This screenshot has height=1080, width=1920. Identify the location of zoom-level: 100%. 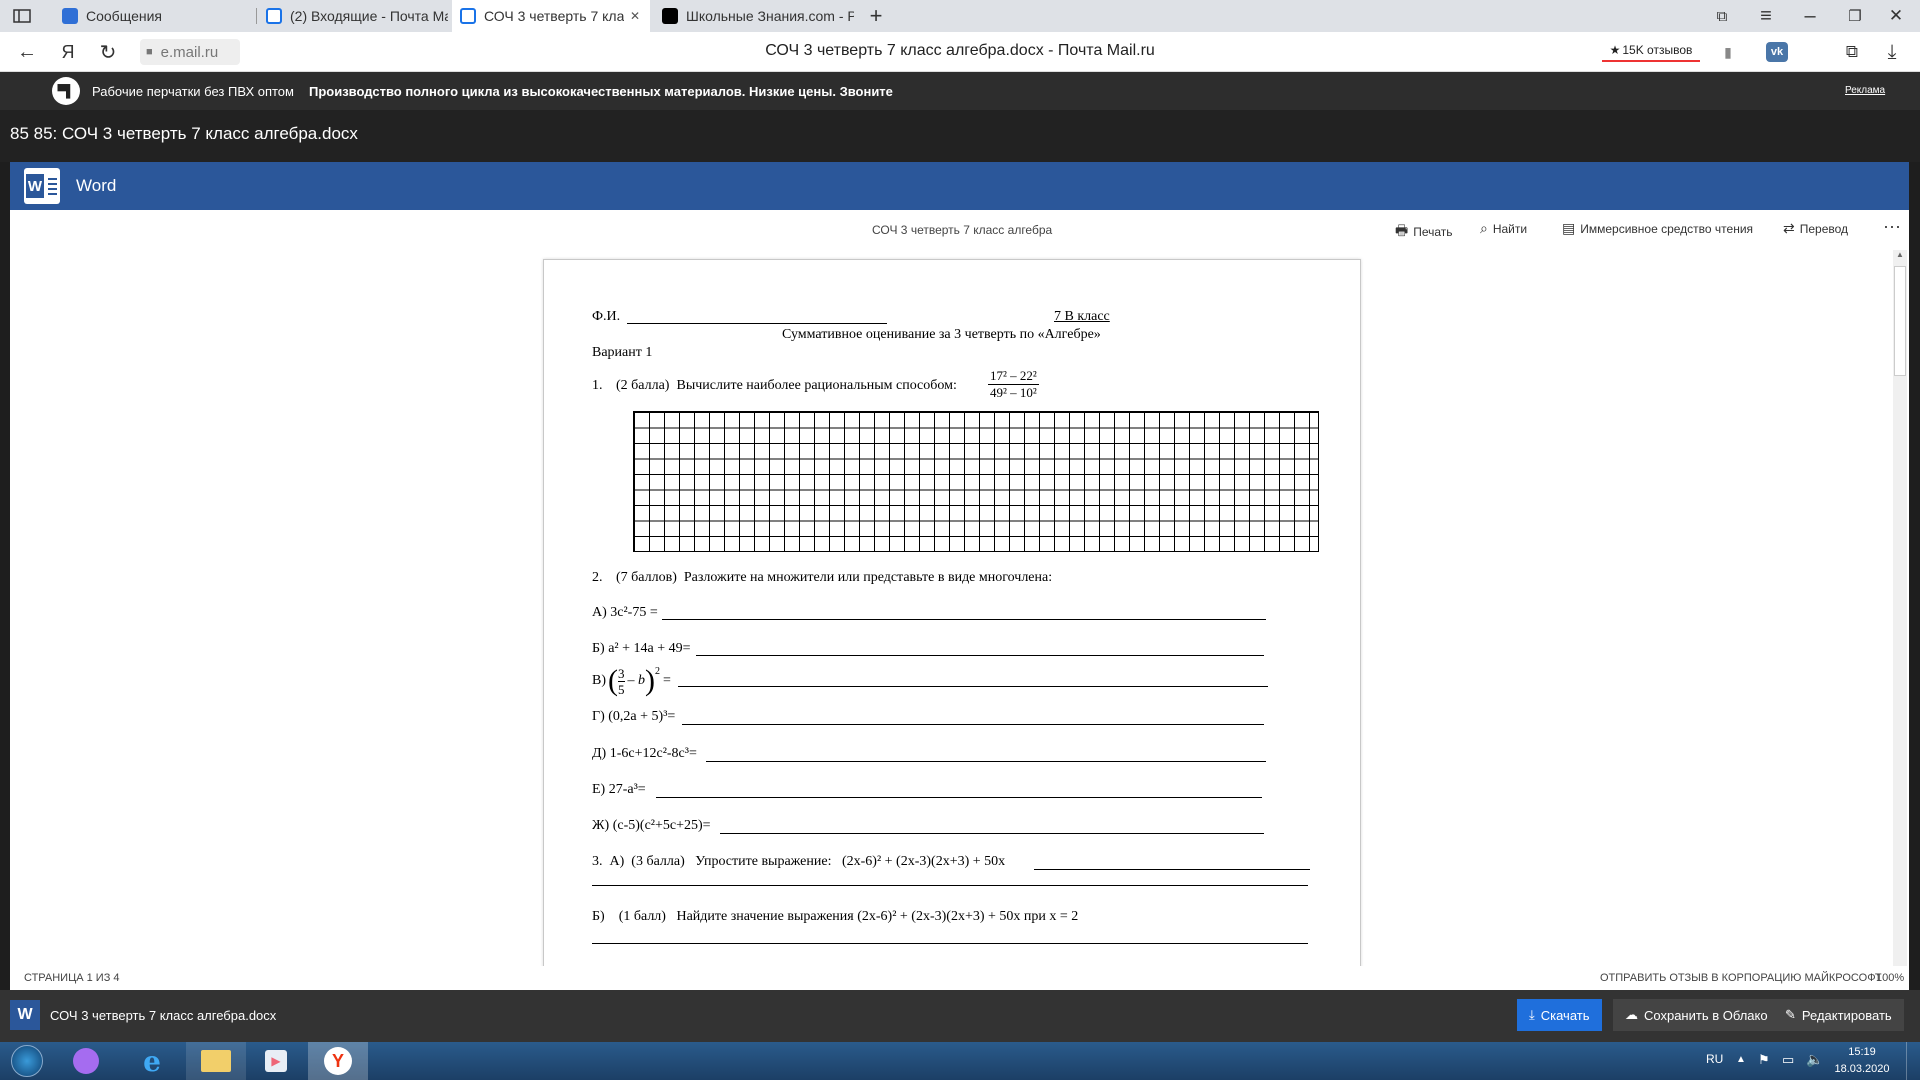
(1890, 978).